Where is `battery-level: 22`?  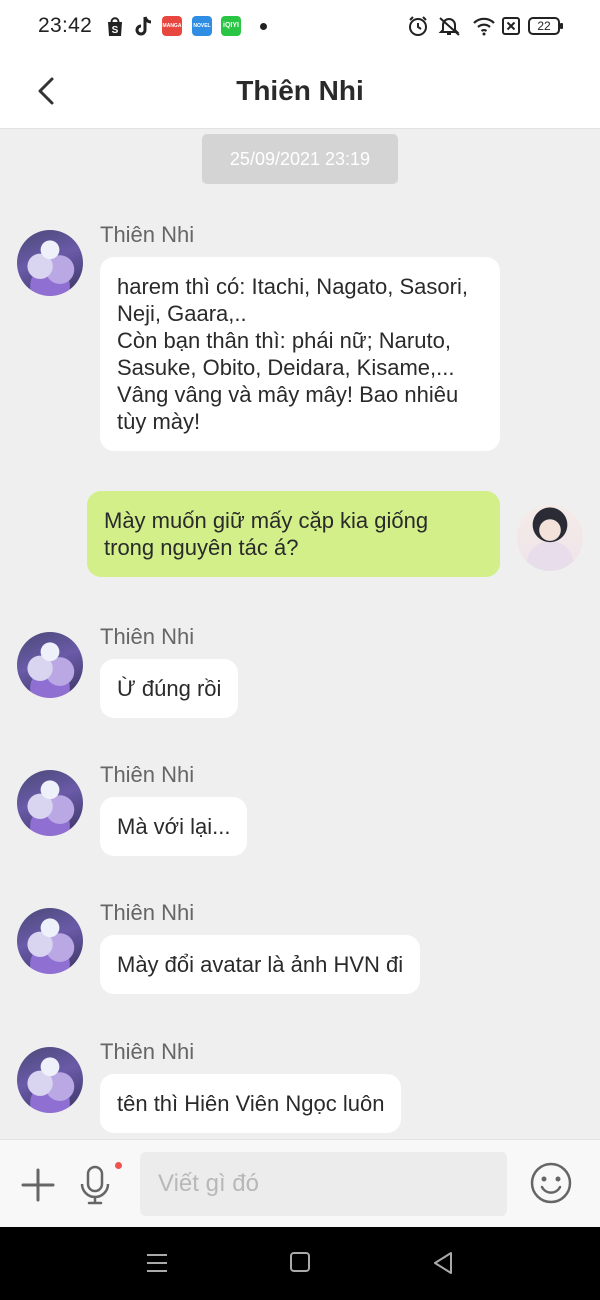 battery-level: 22 is located at coordinates (544, 26).